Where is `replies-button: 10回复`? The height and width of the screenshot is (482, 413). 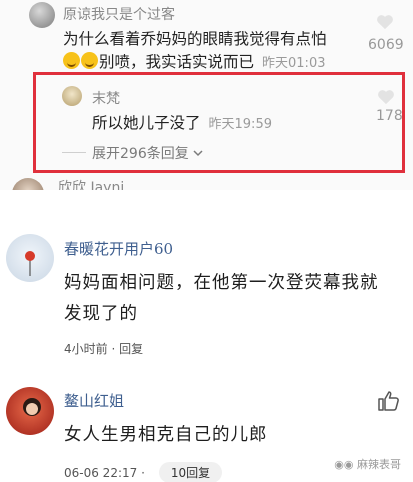 replies-button: 10回复 is located at coordinates (190, 472).